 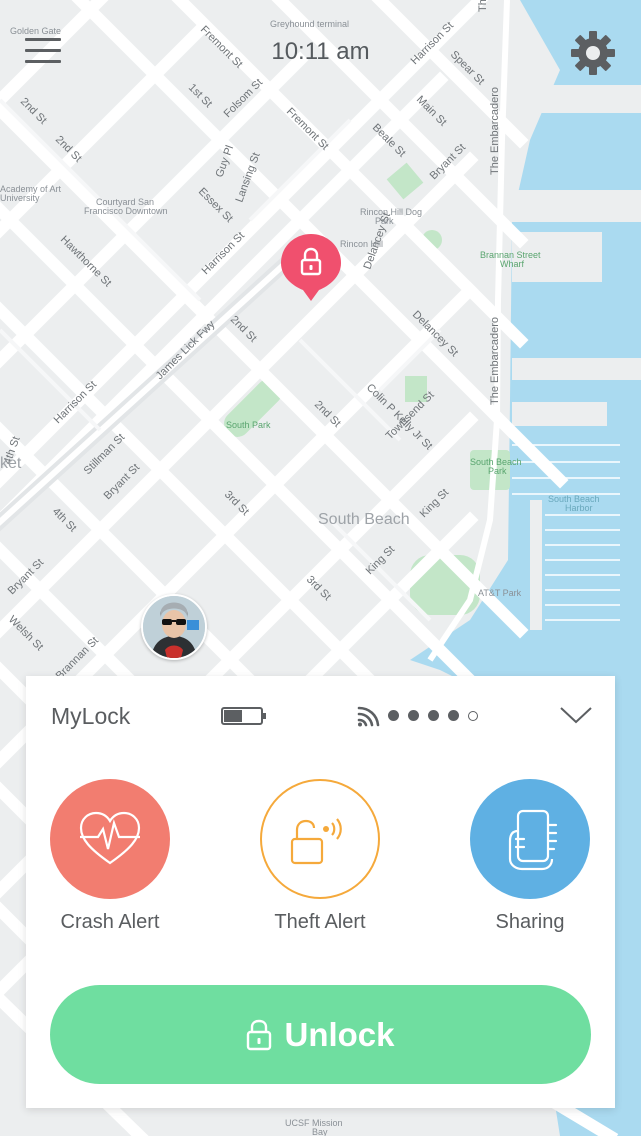 What do you see at coordinates (259, 1034) in the screenshot?
I see `lock-icon` at bounding box center [259, 1034].